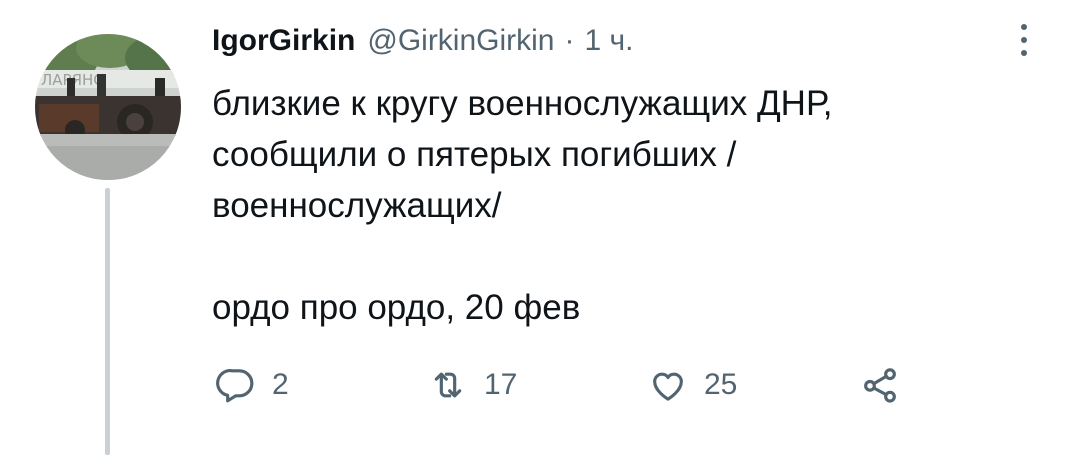  I want to click on more-options-icon, so click(1024, 40).